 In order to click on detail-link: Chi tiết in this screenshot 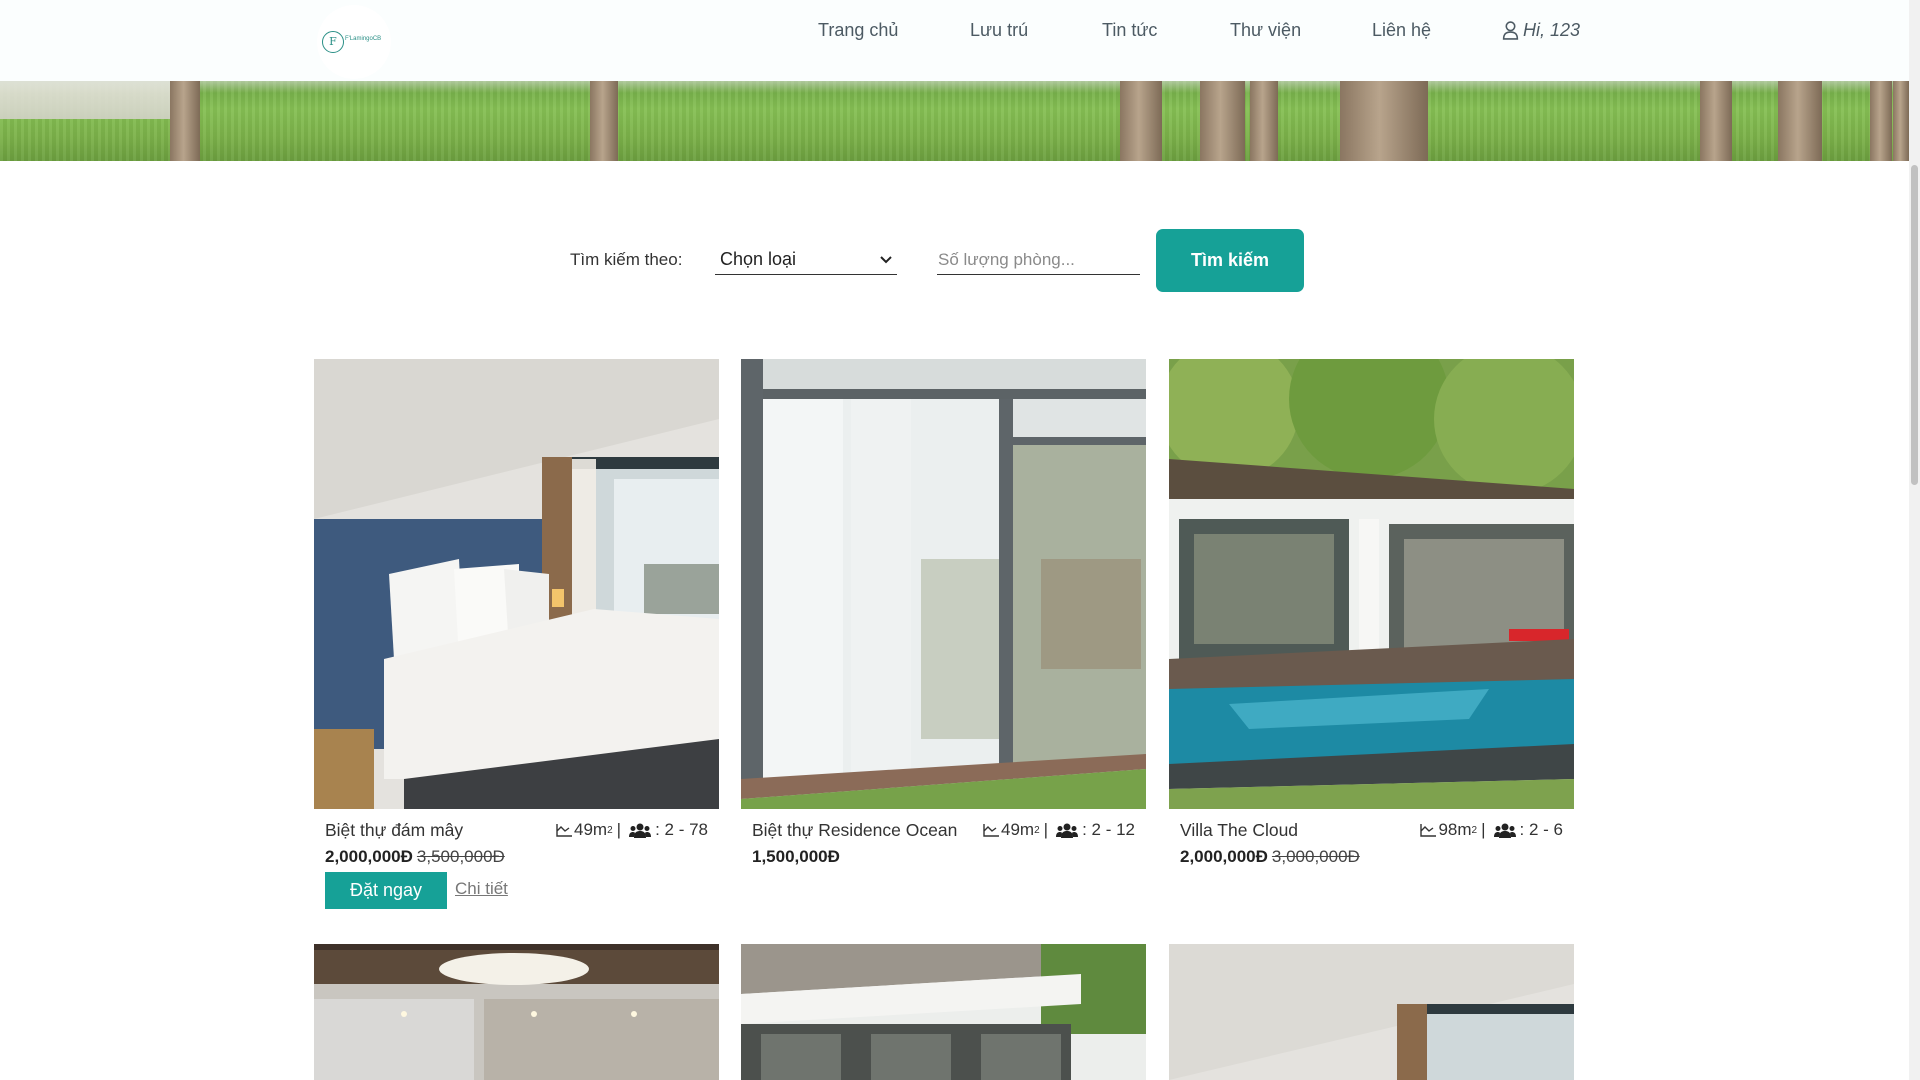, I will do `click(481, 889)`.